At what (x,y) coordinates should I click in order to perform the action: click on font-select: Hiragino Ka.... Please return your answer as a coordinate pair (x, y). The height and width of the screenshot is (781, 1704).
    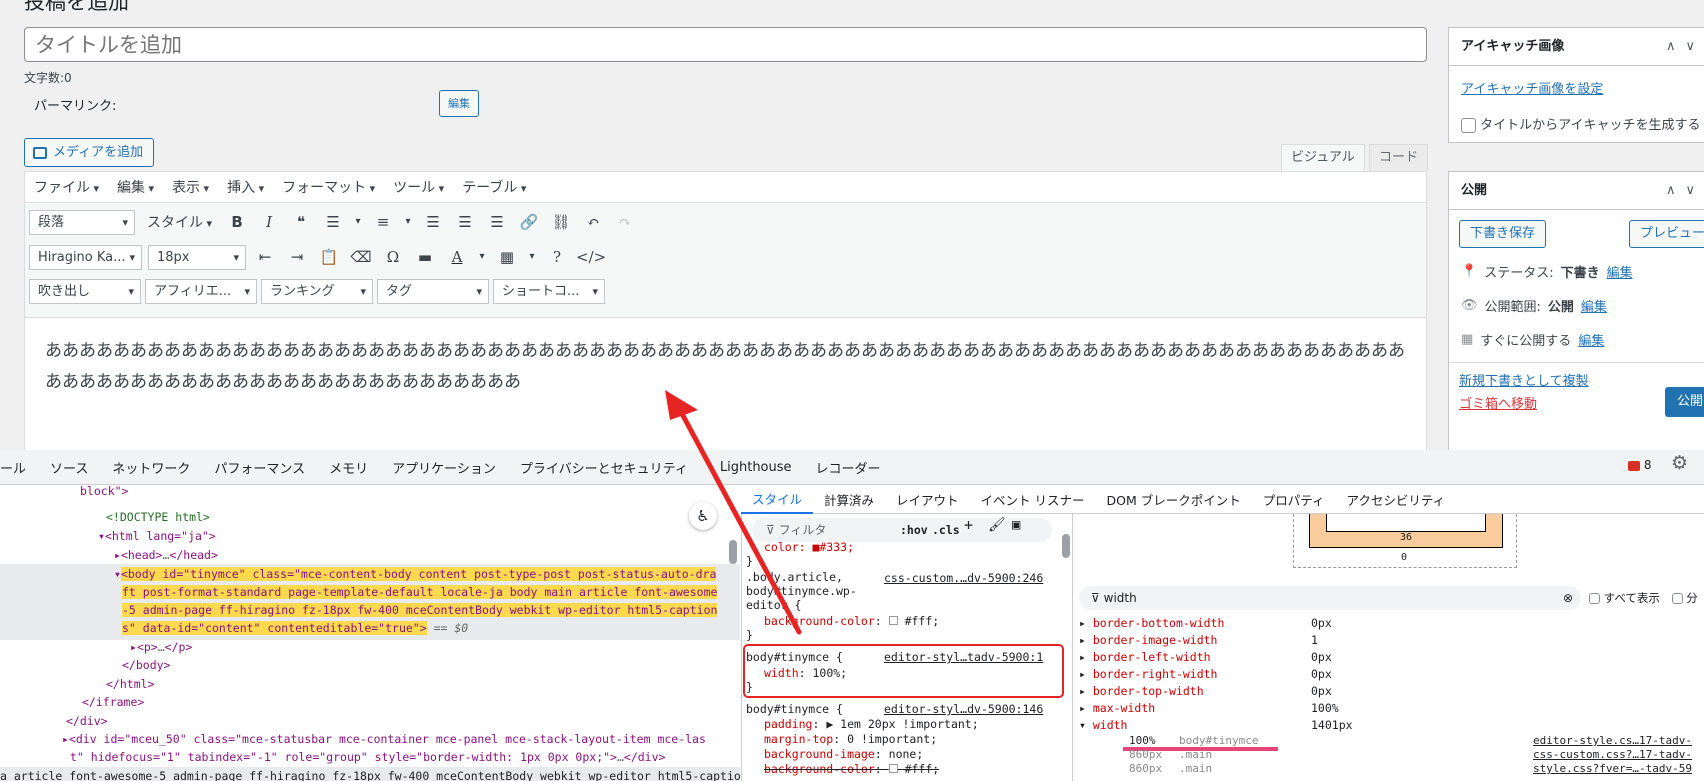
    Looking at the image, I should click on (85, 257).